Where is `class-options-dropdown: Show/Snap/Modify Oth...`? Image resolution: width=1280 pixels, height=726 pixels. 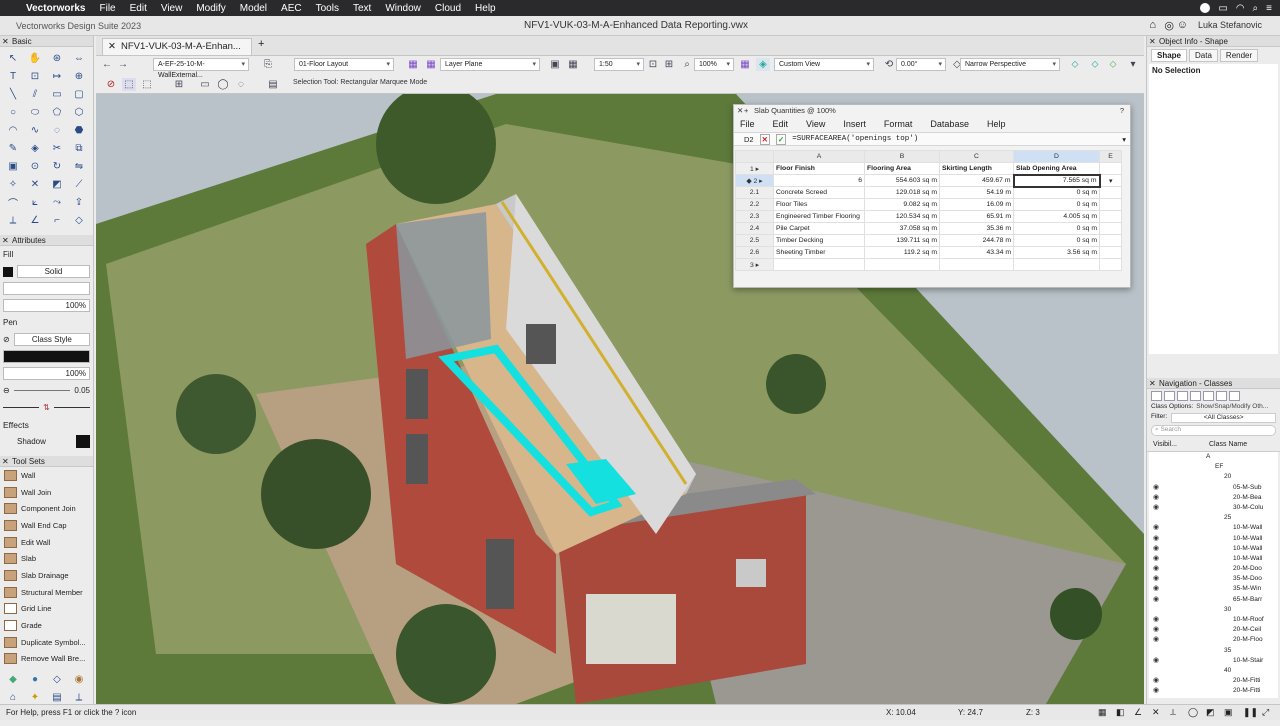
class-options-dropdown: Show/Snap/Modify Oth... is located at coordinates (1232, 408).